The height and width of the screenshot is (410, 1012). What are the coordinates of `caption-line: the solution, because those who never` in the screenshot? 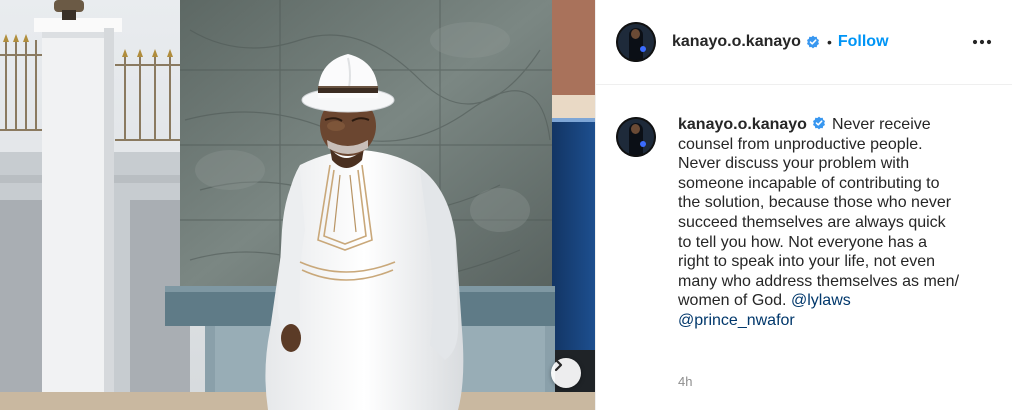 It's located at (815, 203).